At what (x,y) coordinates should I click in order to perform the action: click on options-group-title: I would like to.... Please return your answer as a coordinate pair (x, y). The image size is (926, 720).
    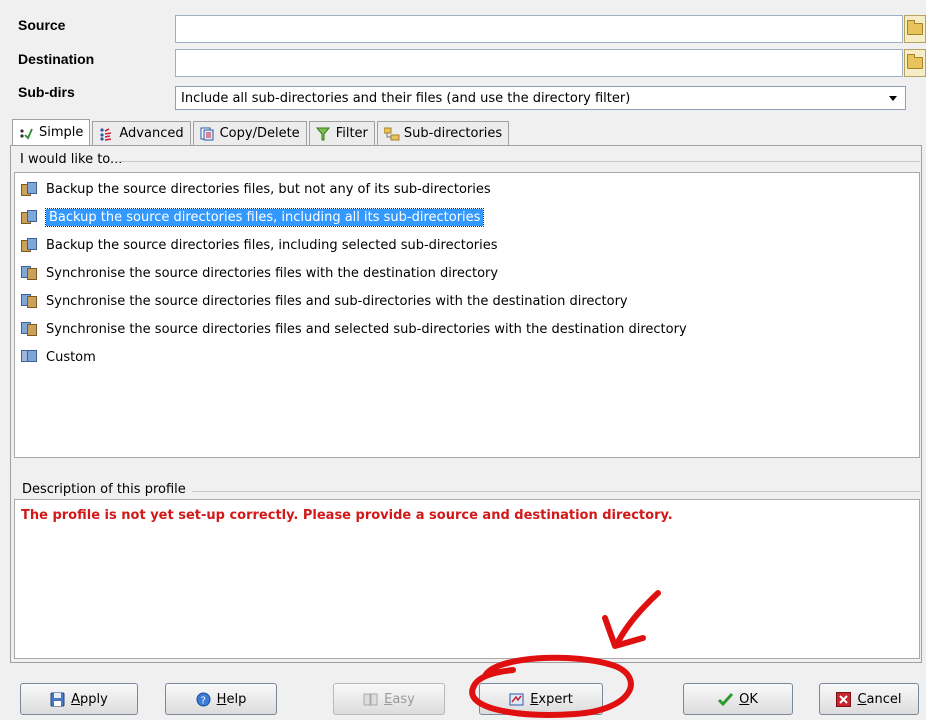
    Looking at the image, I should click on (71, 159).